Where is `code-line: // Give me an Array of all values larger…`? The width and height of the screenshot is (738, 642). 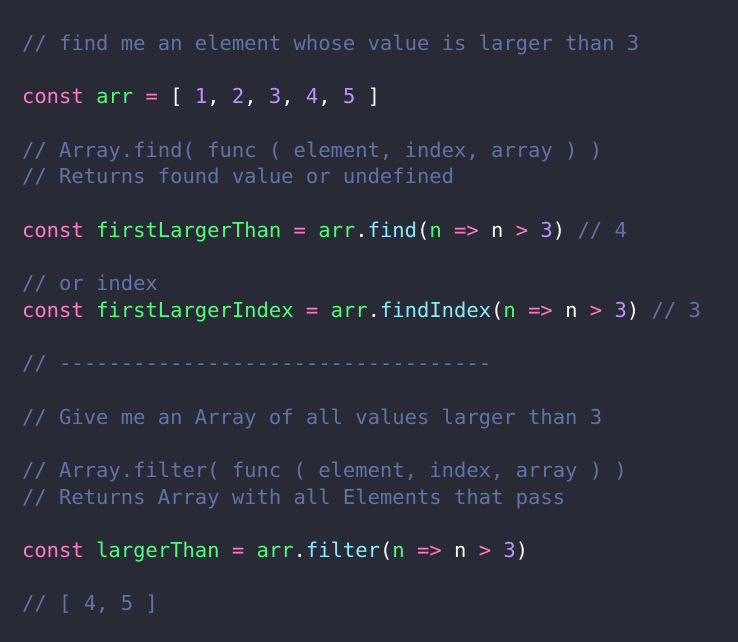 code-line: // Give me an Array of all values larger… is located at coordinates (361, 417).